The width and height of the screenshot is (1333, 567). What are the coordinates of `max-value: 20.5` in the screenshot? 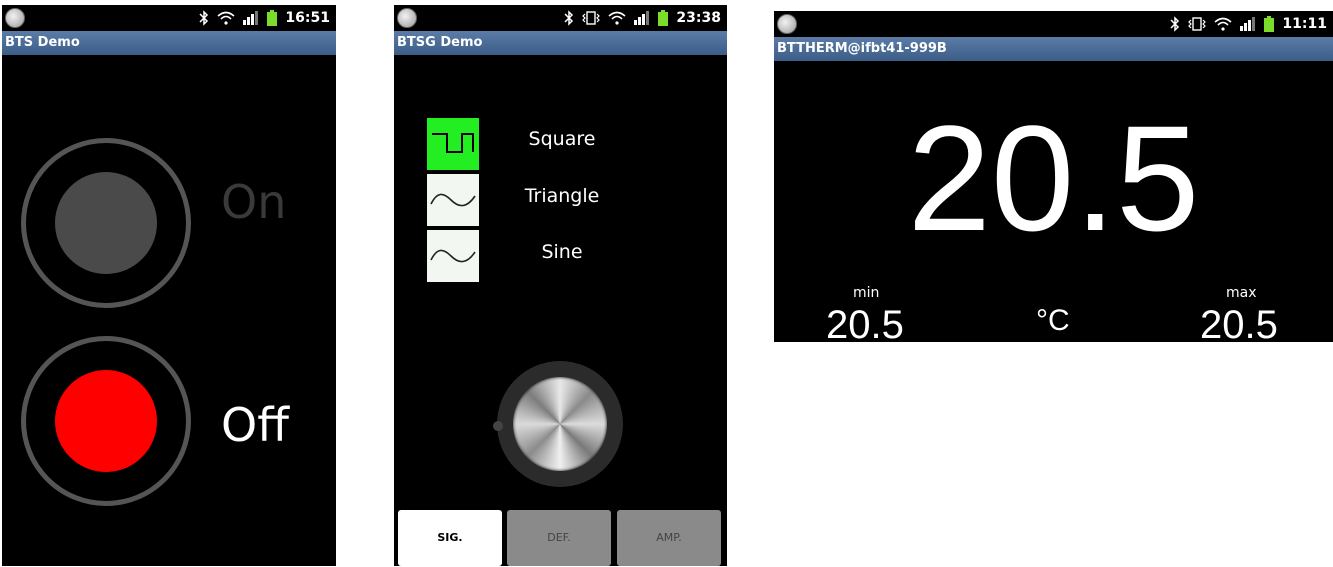 It's located at (1239, 322).